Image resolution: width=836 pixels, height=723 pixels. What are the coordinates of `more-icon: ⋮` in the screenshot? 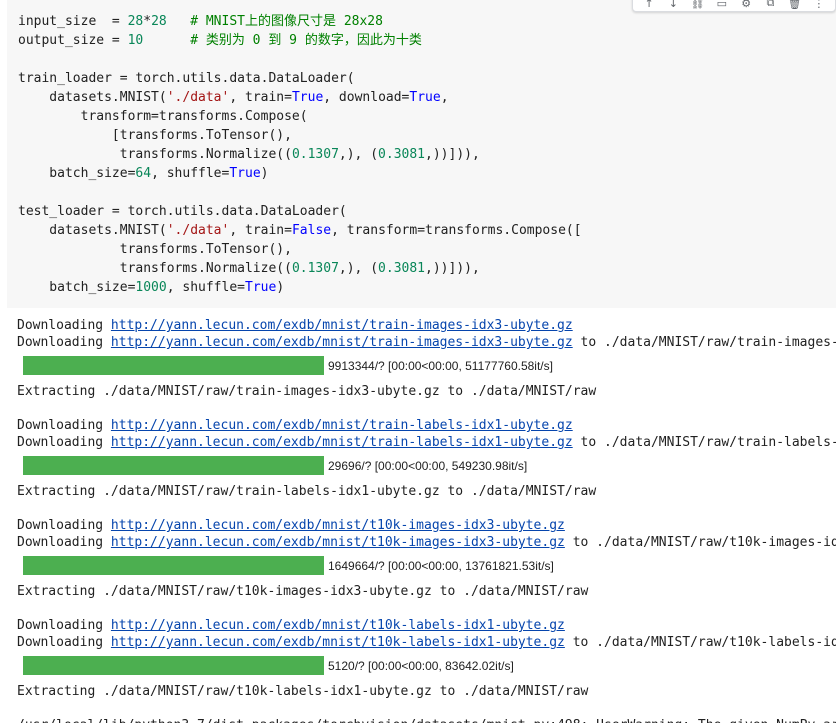 It's located at (819, 5).